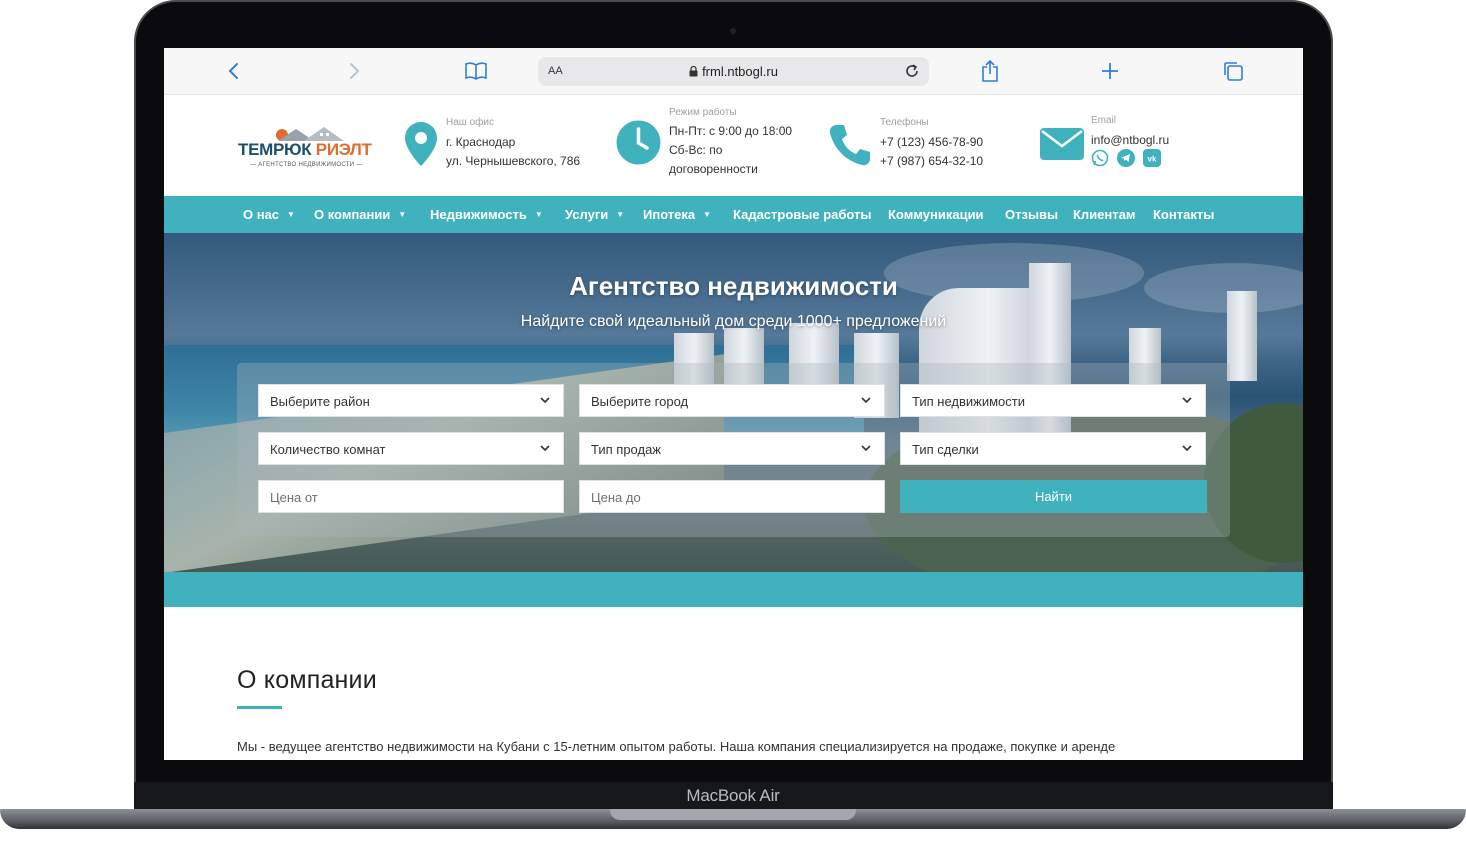 The image size is (1466, 842). Describe the element at coordinates (1130, 140) in the screenshot. I see `email-address: info@ntbogl.ru` at that location.